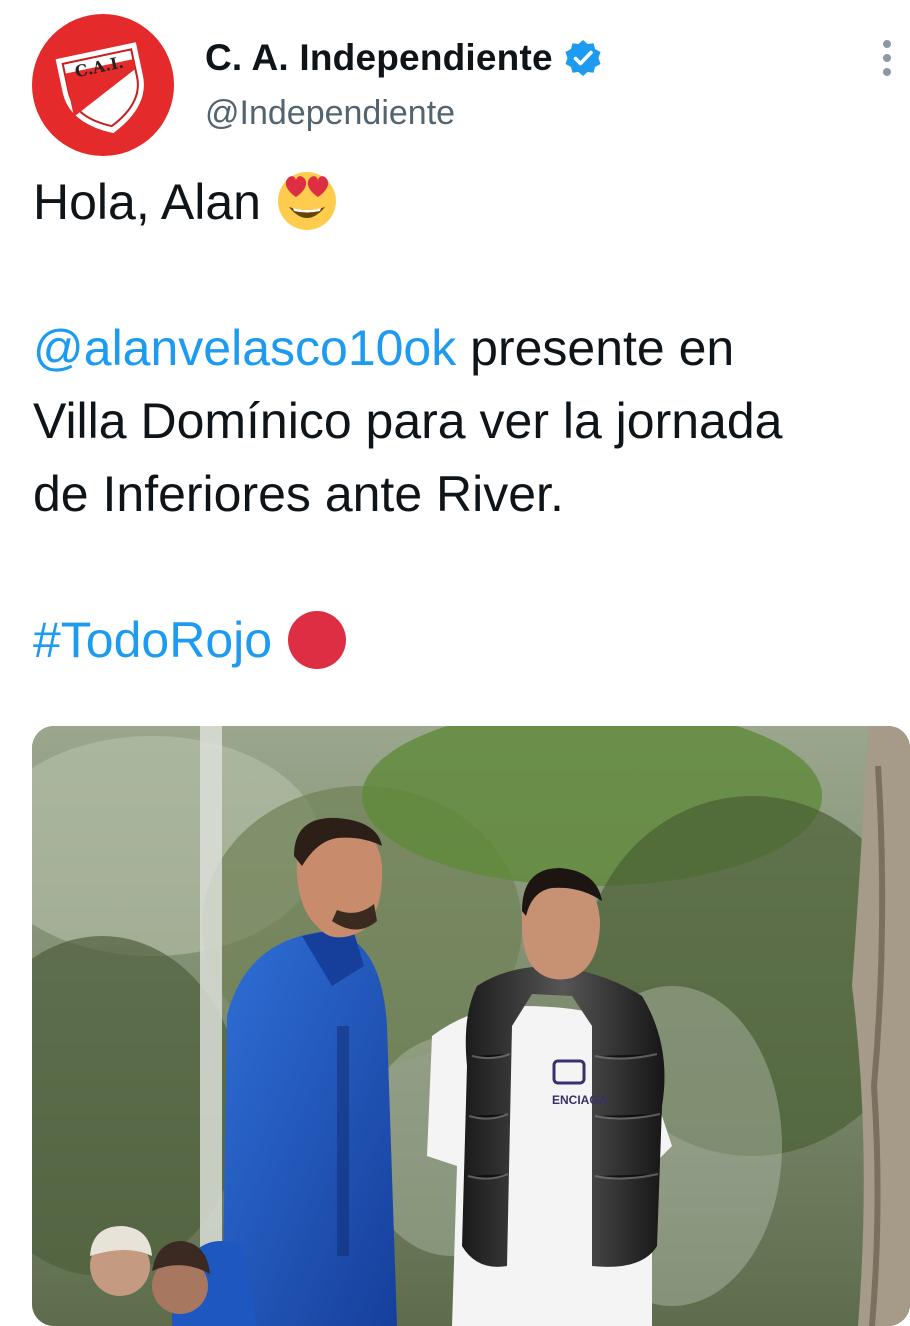  Describe the element at coordinates (580, 1100) in the screenshot. I see `shirt-print-text: ENCIAGA` at that location.